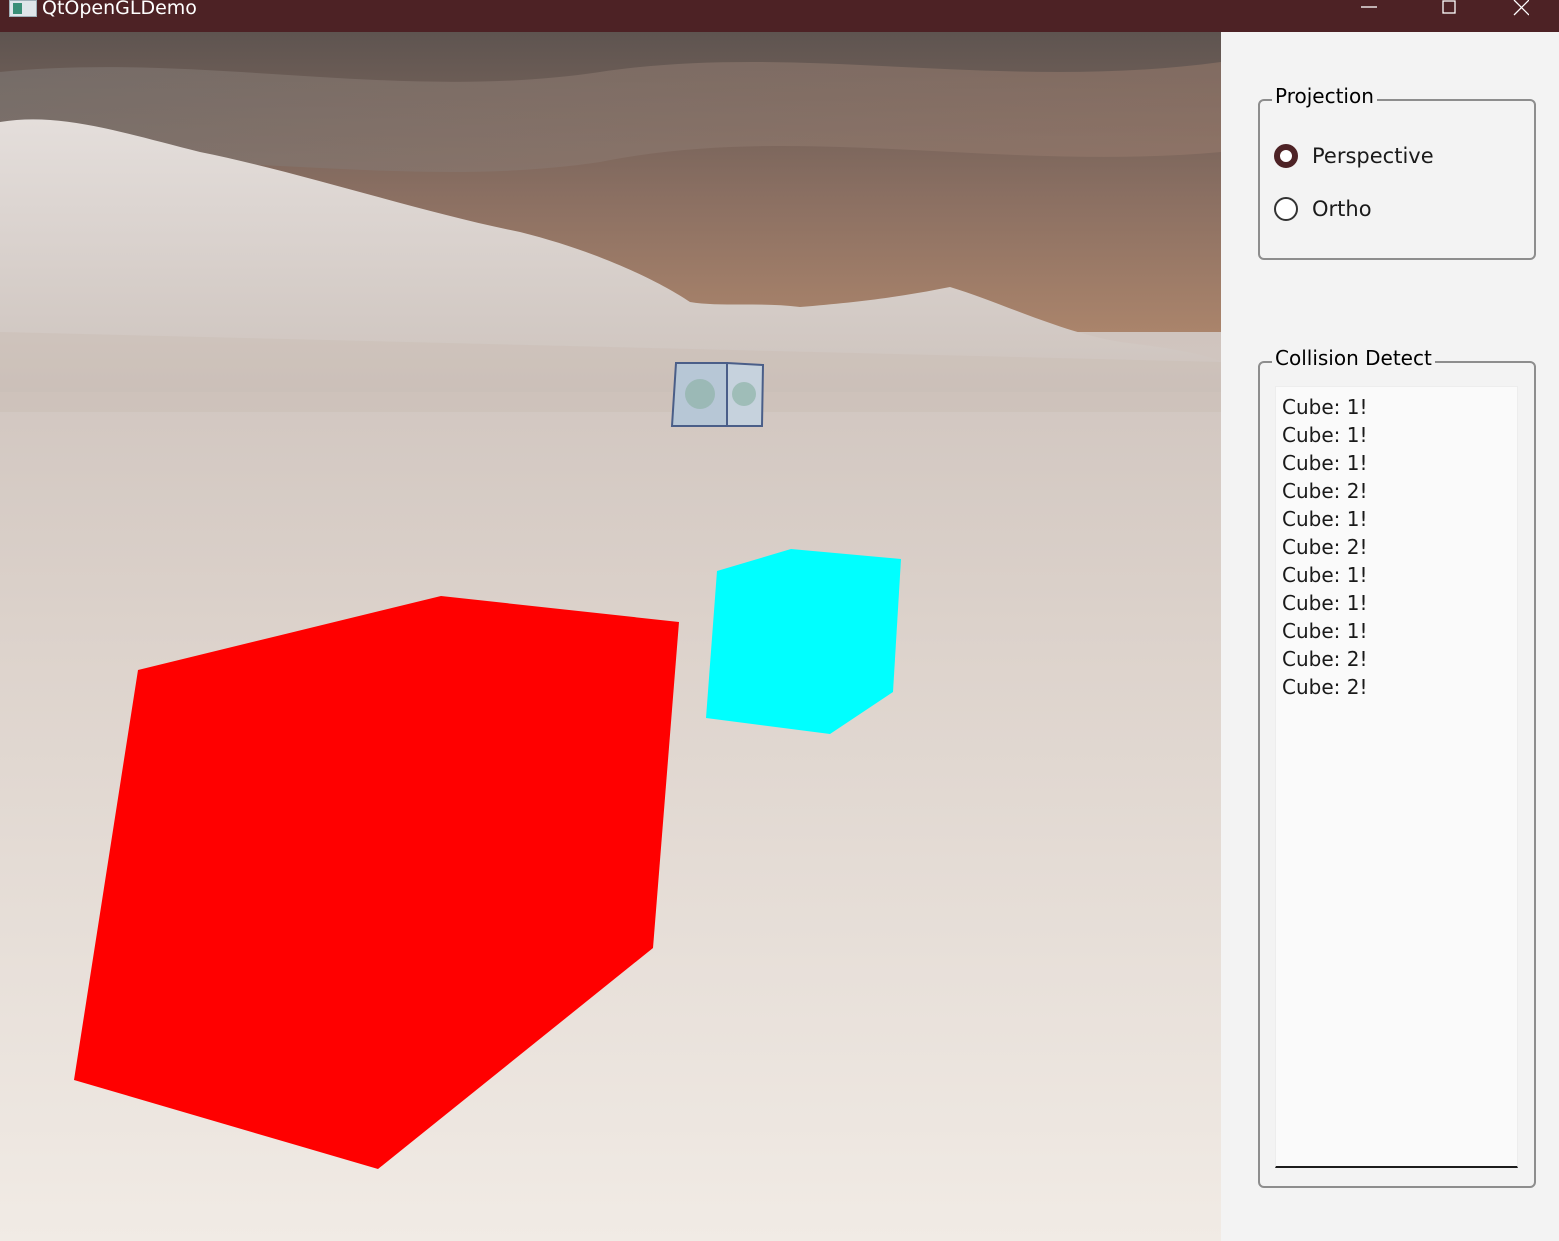 The image size is (1559, 1241). I want to click on ortho-label: Ortho, so click(1342, 209).